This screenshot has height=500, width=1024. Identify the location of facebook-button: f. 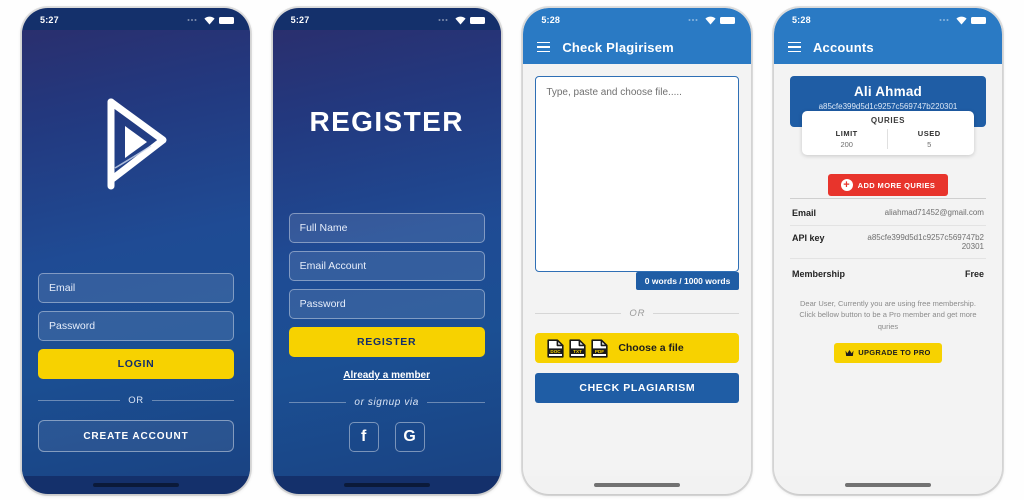
(363, 437).